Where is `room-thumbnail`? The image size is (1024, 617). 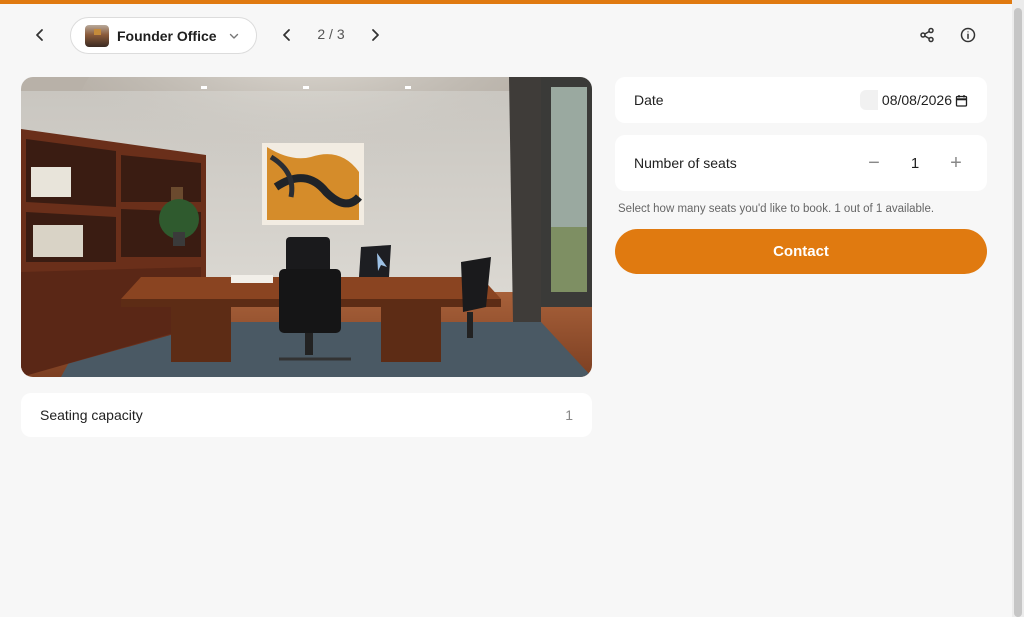
room-thumbnail is located at coordinates (97, 35).